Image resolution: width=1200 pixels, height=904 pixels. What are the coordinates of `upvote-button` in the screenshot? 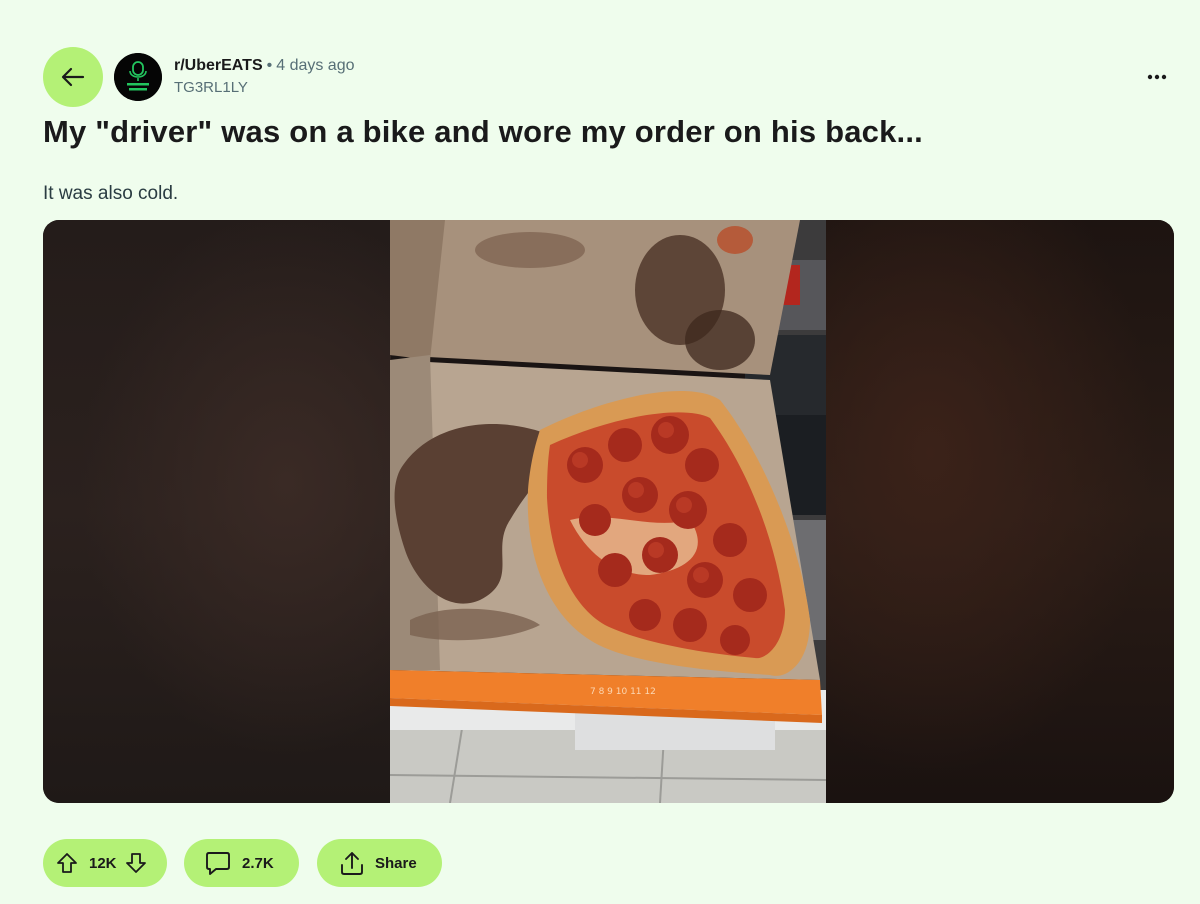 It's located at (67, 863).